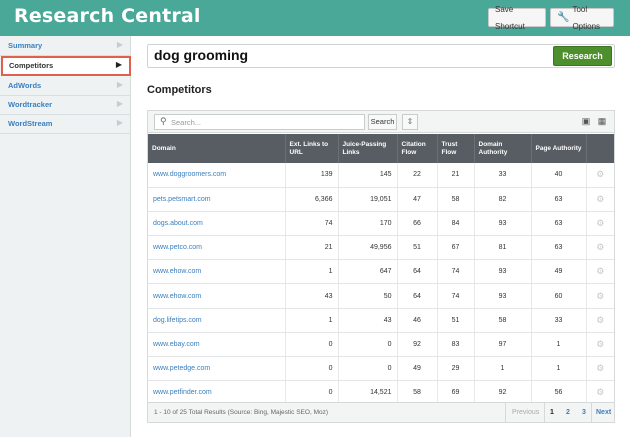 This screenshot has height=437, width=630. I want to click on column-header-domain: Domain, so click(217, 148).